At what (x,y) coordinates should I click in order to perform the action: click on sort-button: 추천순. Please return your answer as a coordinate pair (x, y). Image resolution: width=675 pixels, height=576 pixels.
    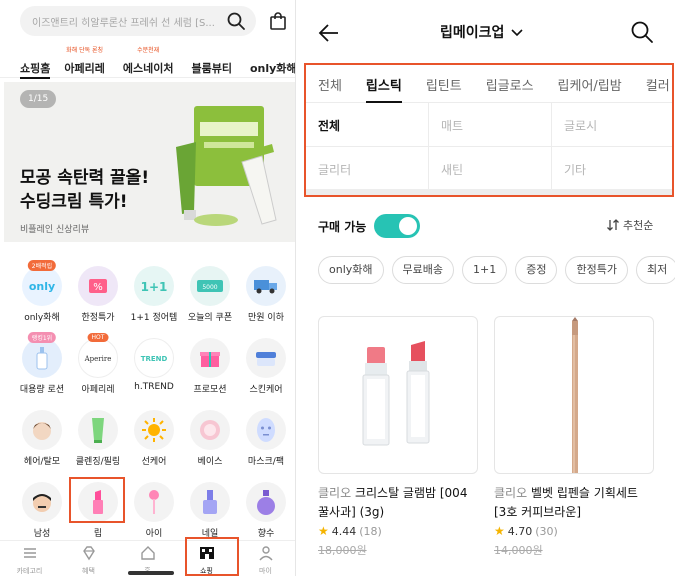
    Looking at the image, I should click on (629, 225).